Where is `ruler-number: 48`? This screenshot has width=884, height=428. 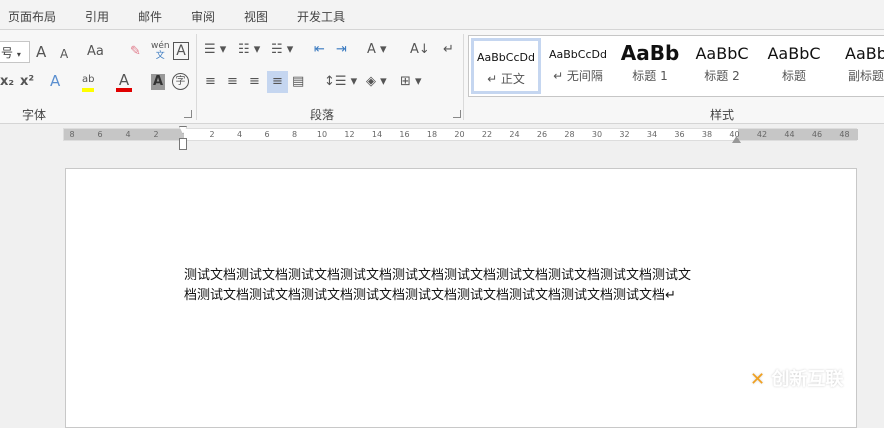
ruler-number: 48 is located at coordinates (844, 134).